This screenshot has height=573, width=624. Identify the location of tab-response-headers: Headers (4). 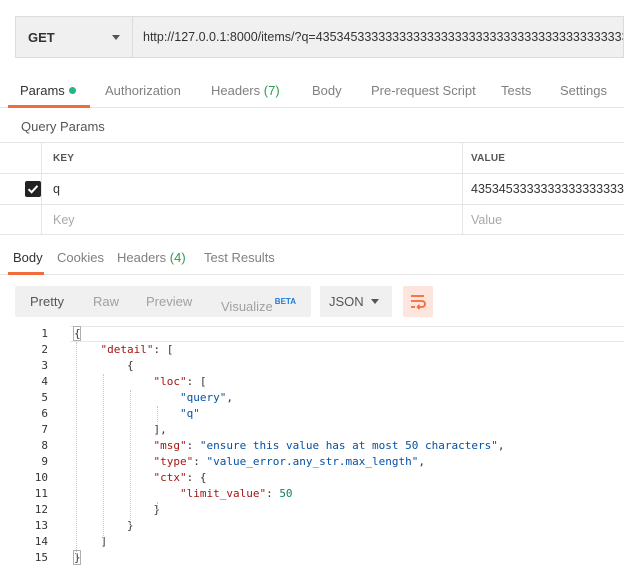
(151, 257).